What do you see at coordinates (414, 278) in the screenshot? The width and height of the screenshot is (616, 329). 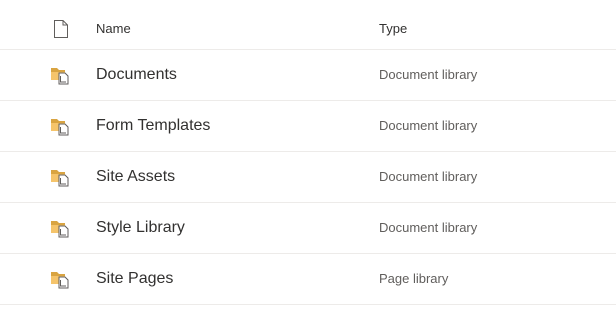 I see `item-type: Page library` at bounding box center [414, 278].